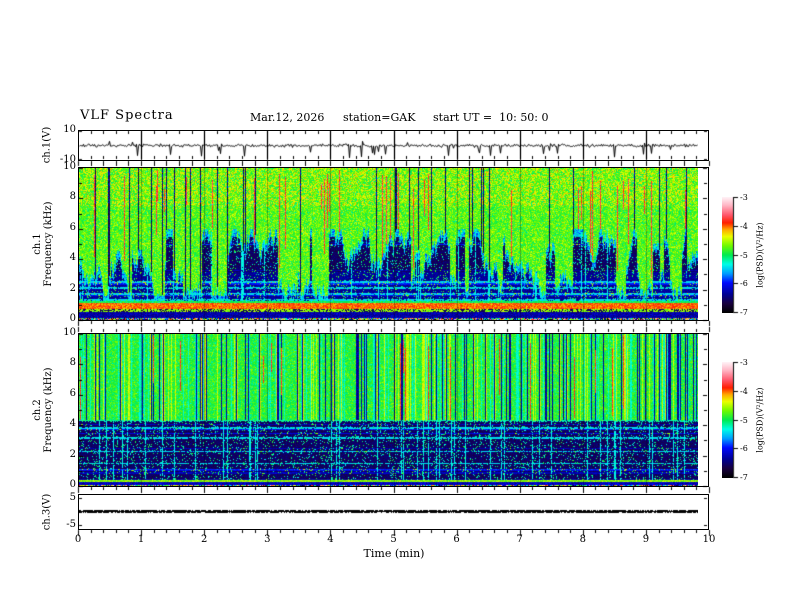  What do you see at coordinates (69, 332) in the screenshot?
I see `ch2_spec-y-tick-label: 10` at bounding box center [69, 332].